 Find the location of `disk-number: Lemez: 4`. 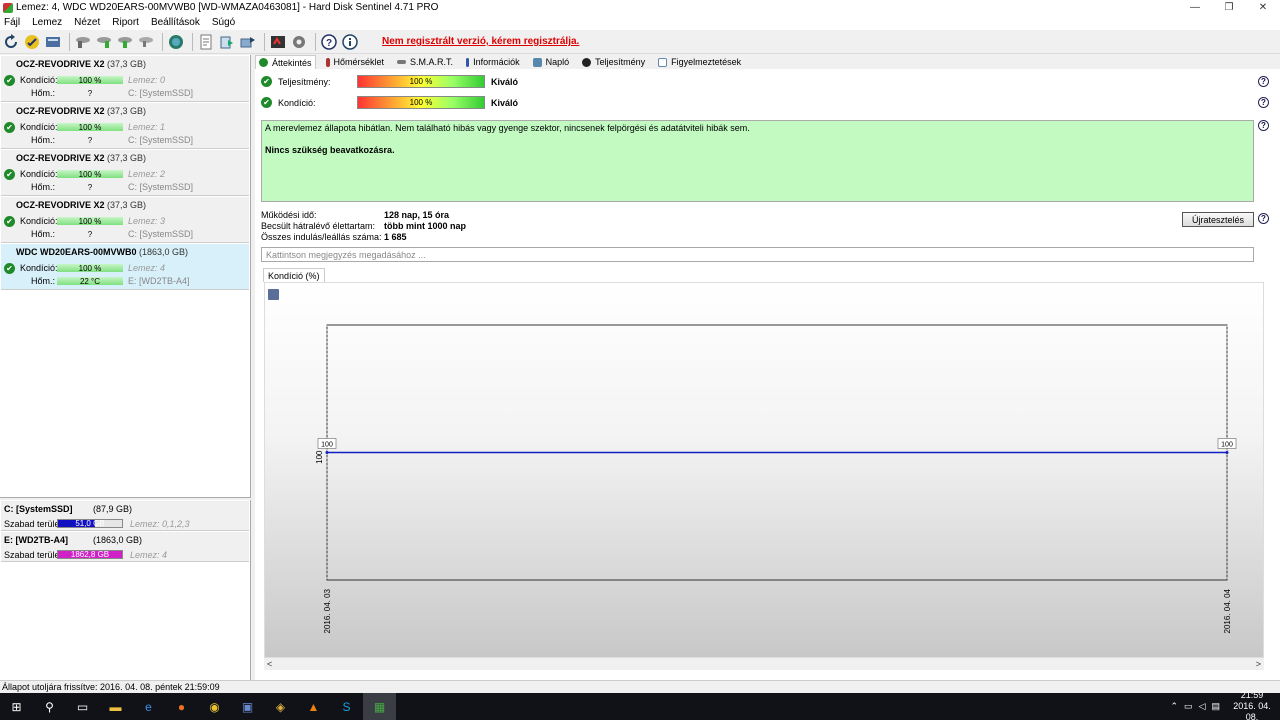

disk-number: Lemez: 4 is located at coordinates (147, 268).